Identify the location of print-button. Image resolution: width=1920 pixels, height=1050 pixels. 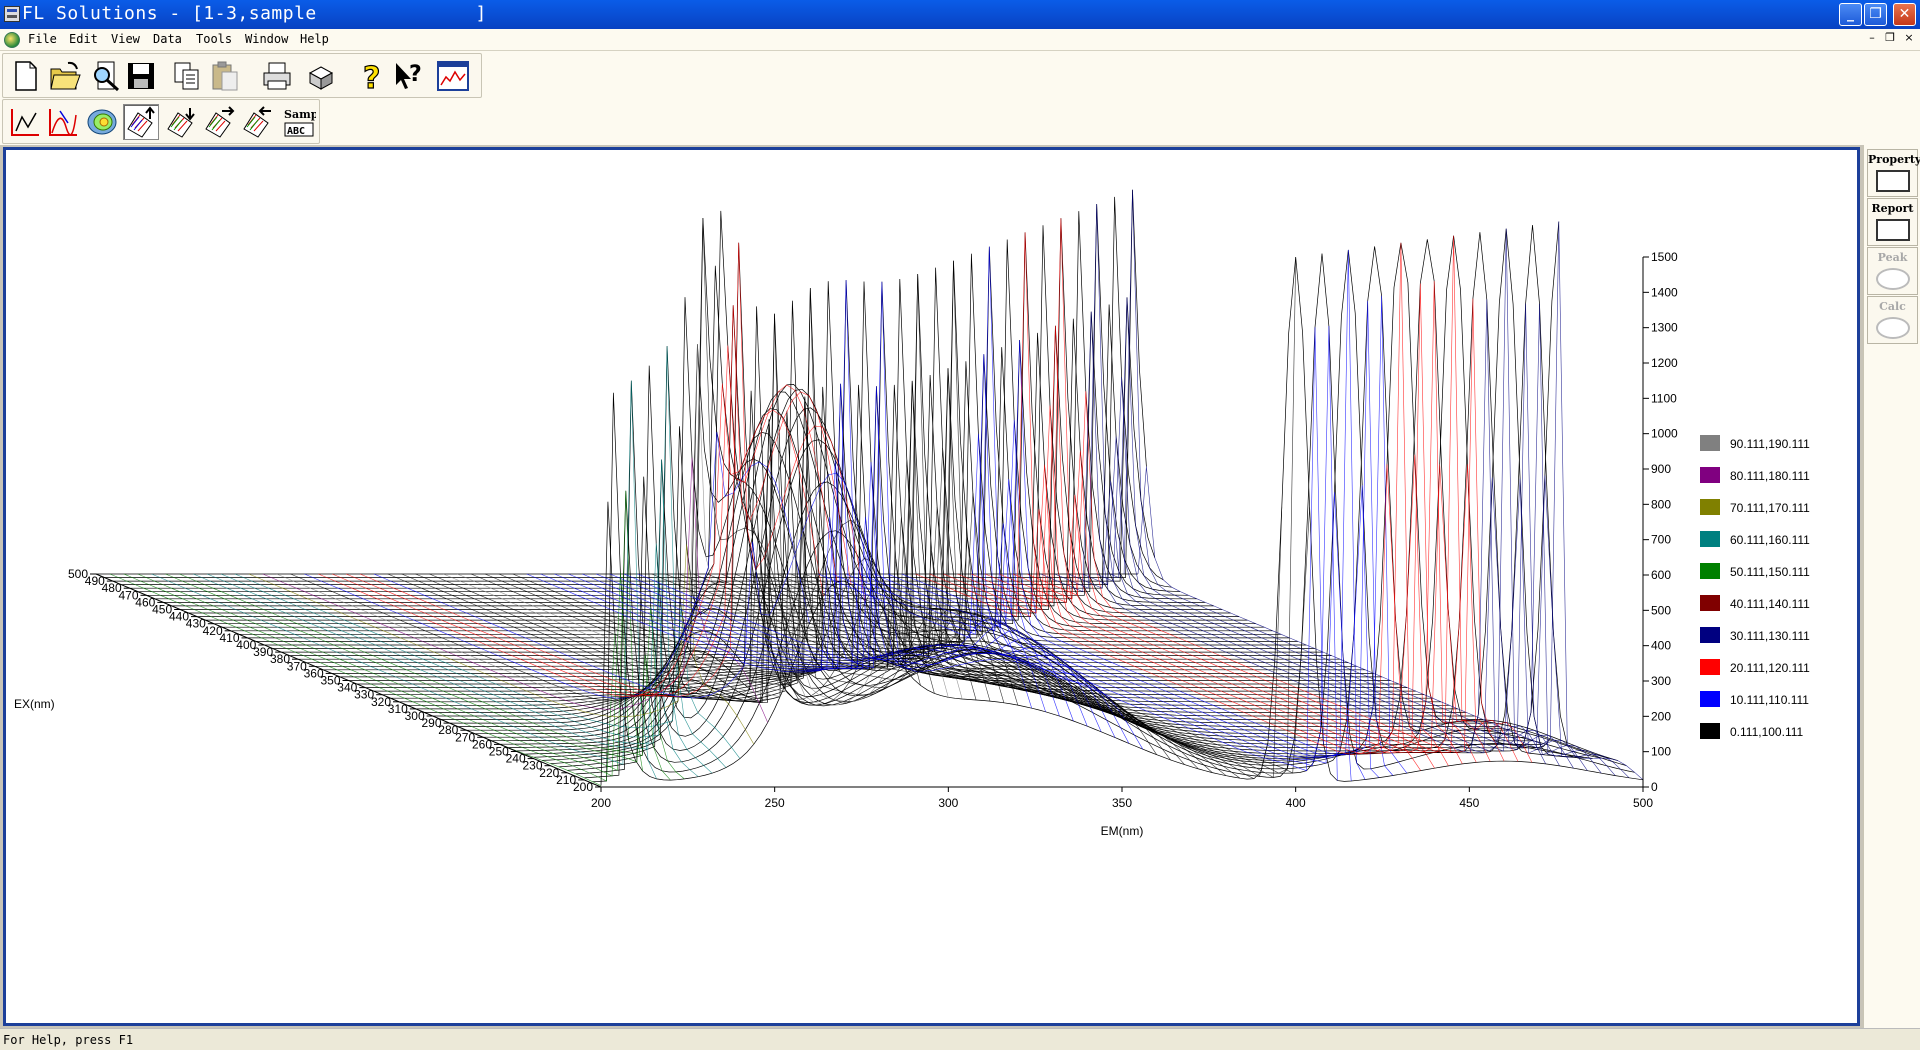
(277, 76).